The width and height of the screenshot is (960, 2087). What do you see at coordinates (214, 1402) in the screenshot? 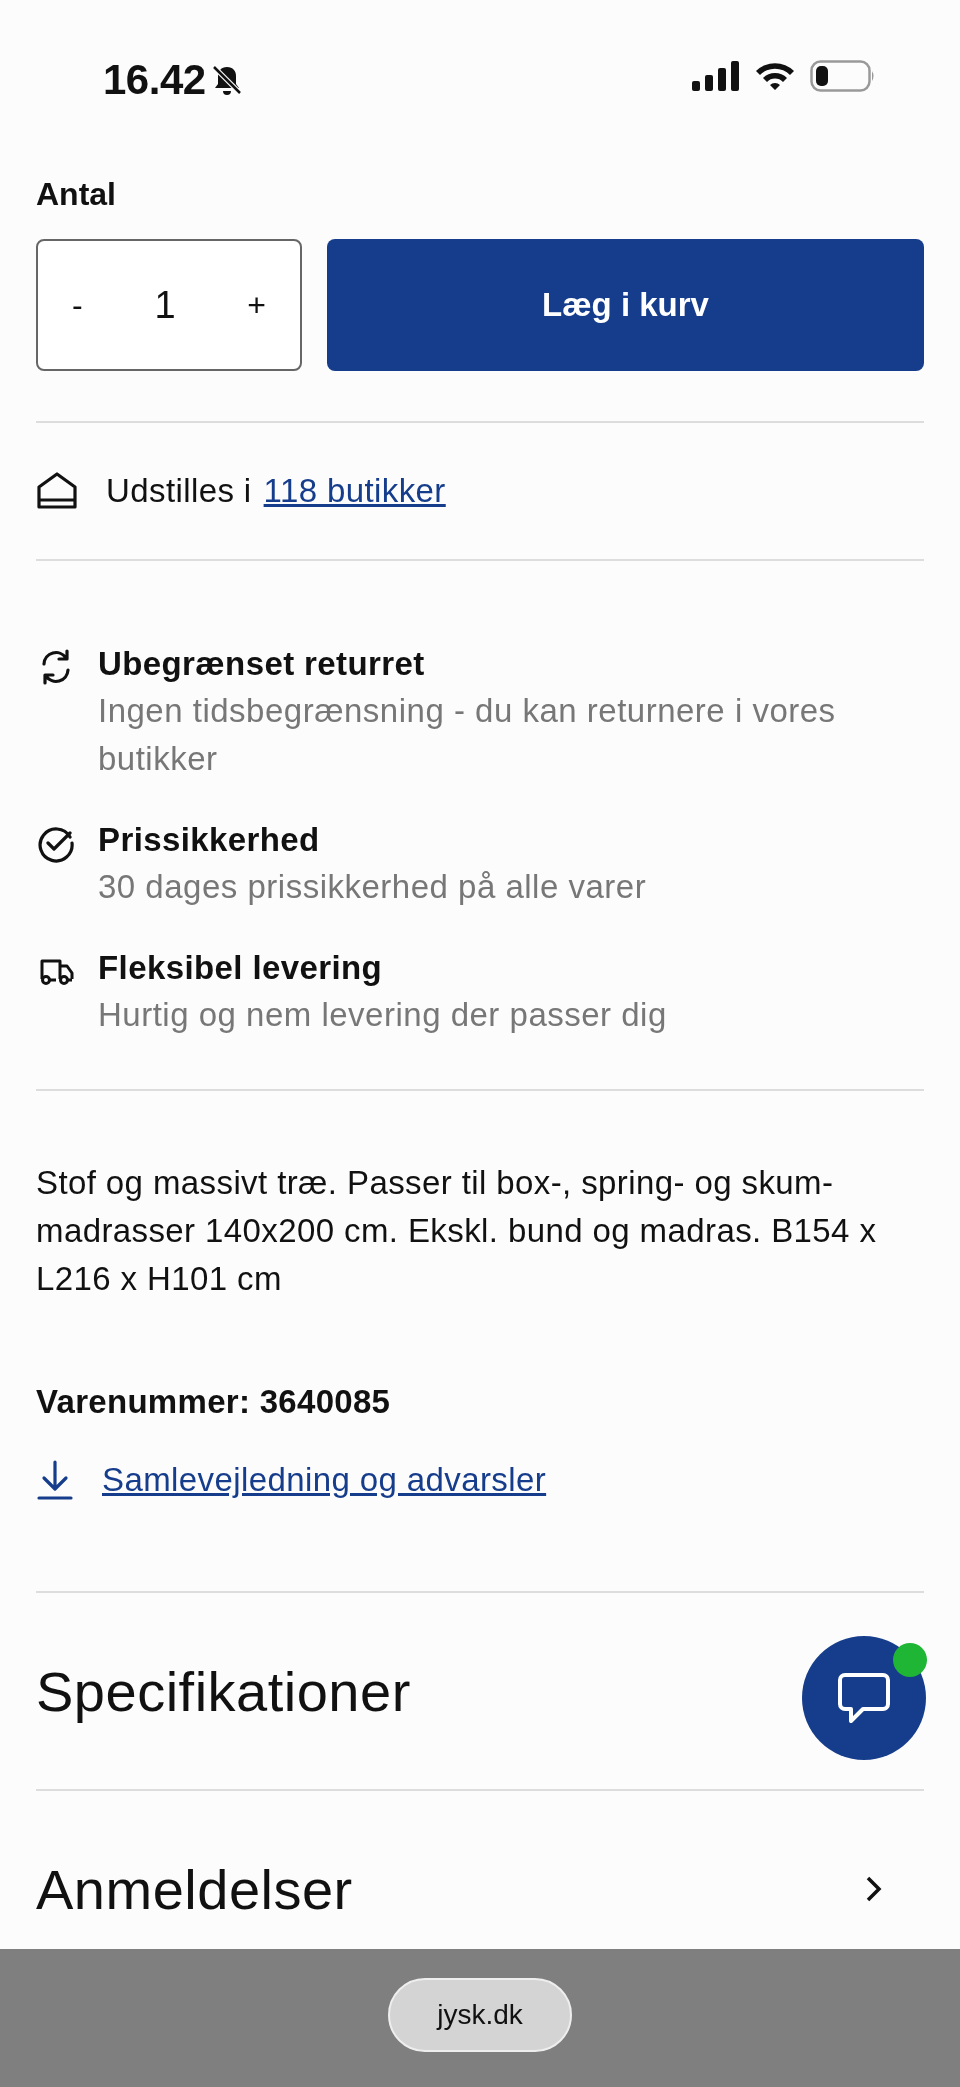
I see `item-number: Varenummer: 3640085` at bounding box center [214, 1402].